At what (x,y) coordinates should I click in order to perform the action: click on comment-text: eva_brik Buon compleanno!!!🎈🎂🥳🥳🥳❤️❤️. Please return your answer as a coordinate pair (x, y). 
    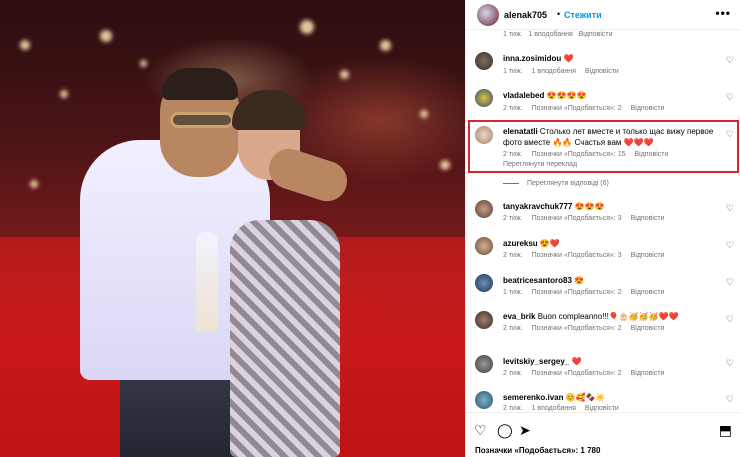
    Looking at the image, I should click on (612, 316).